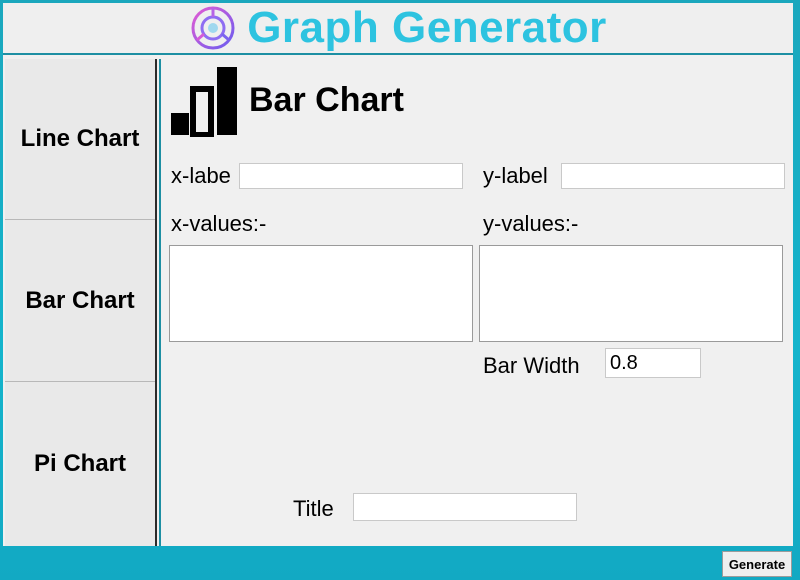  I want to click on pie-logo-icon, so click(213, 28).